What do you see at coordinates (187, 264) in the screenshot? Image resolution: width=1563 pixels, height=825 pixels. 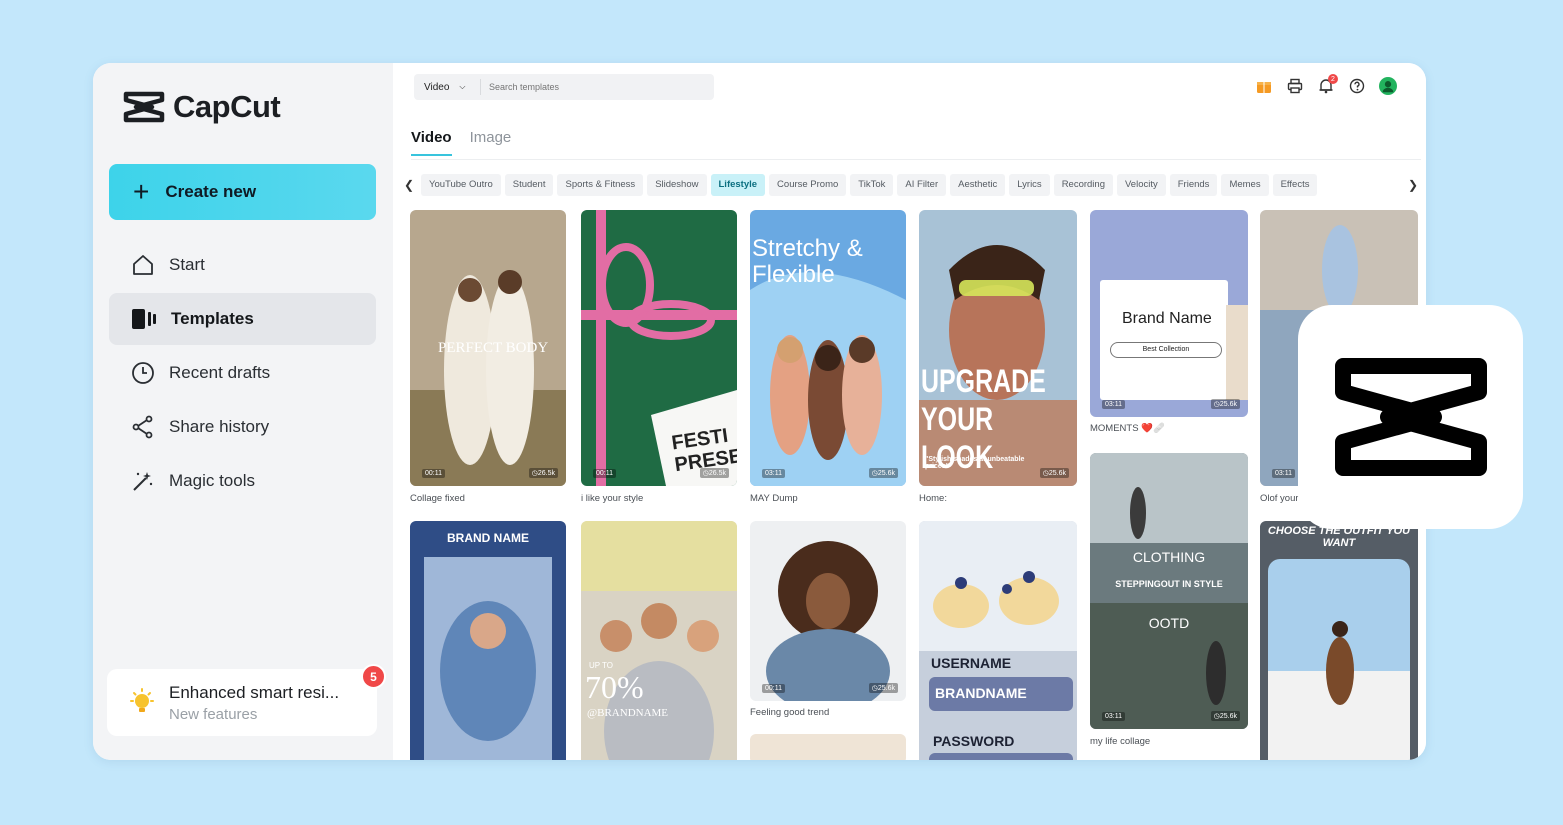 I see `sidebar-item-label: Start` at bounding box center [187, 264].